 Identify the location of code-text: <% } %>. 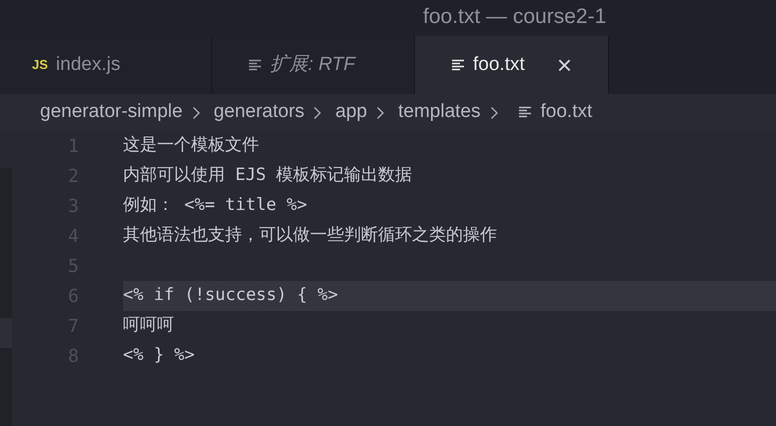
(159, 356).